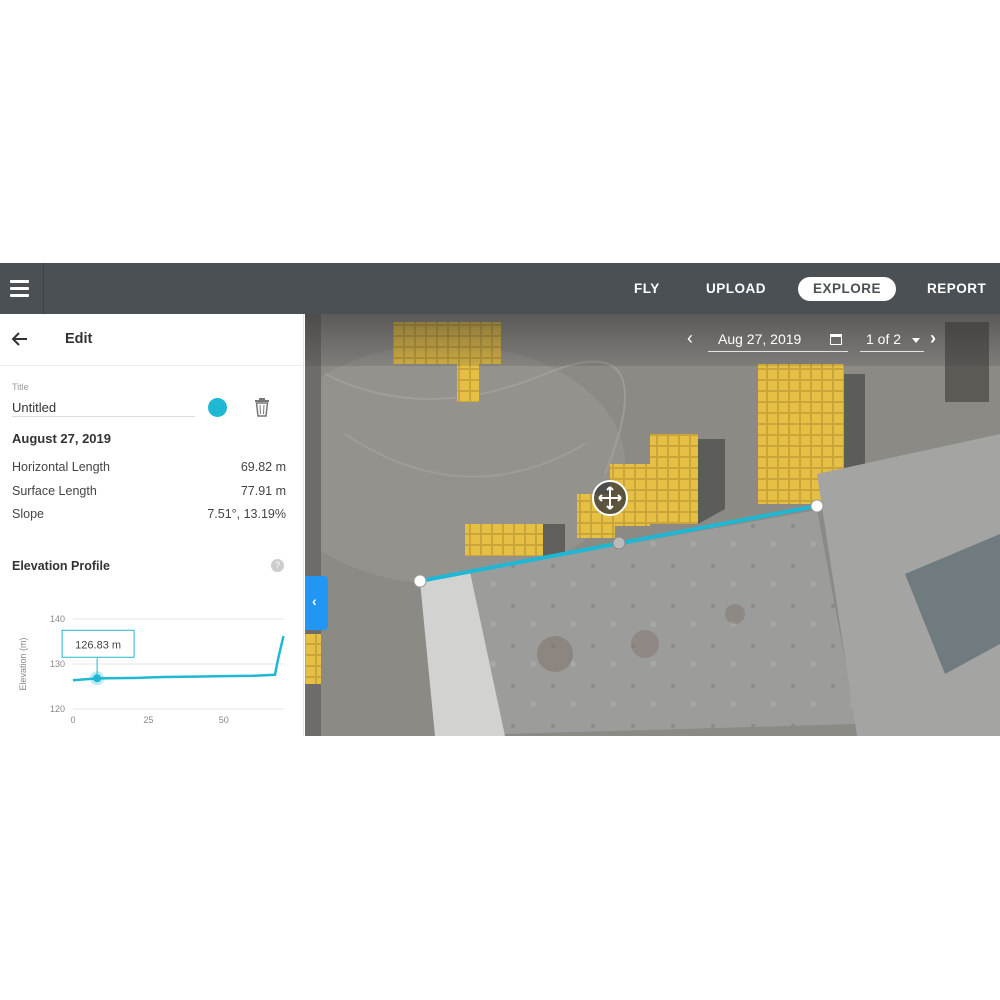 The width and height of the screenshot is (1000, 1000). Describe the element at coordinates (57, 709) in the screenshot. I see `y-tick-label: 120` at that location.